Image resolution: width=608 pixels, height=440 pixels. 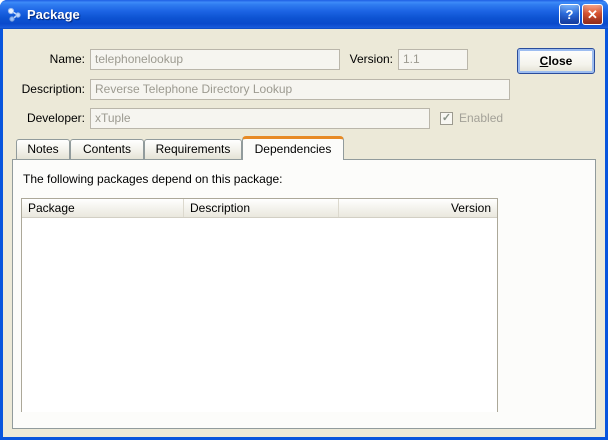 I want to click on tab-contents: Contents, so click(x=107, y=149).